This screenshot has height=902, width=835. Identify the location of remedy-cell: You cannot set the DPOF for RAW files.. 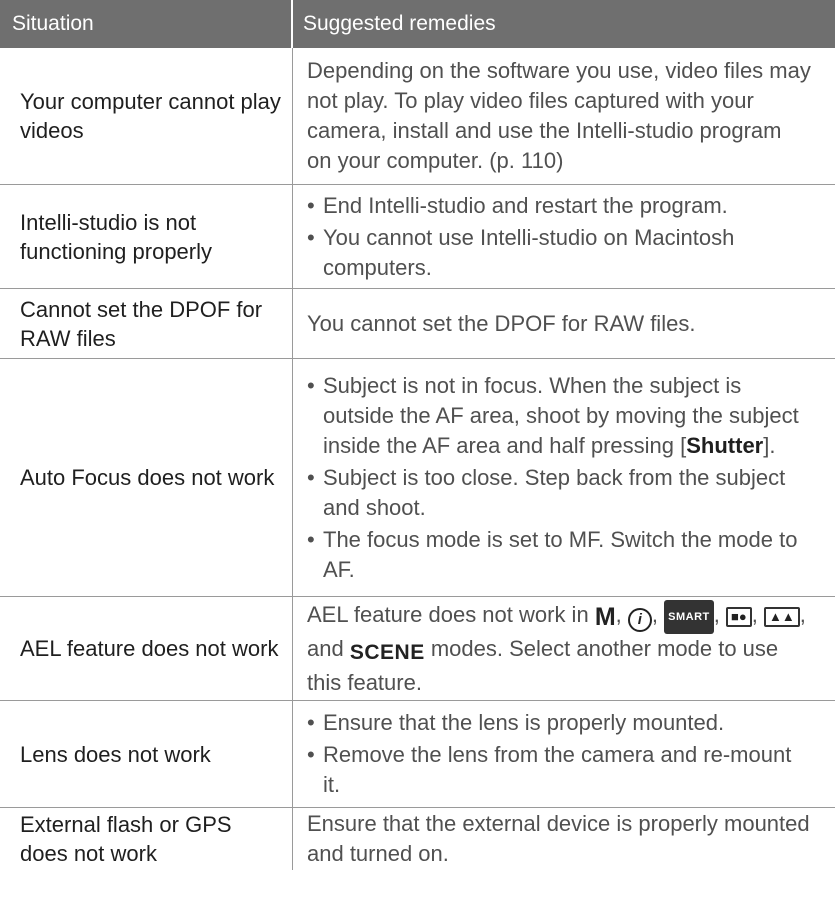
(564, 323).